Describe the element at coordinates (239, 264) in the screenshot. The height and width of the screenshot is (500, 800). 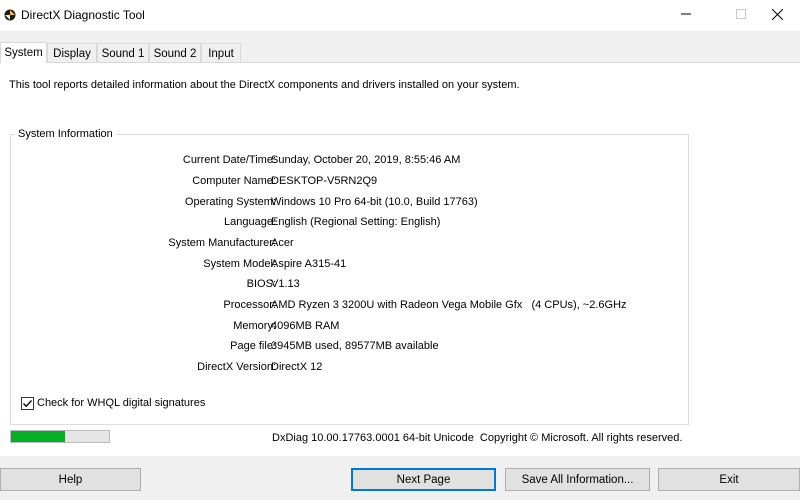
I see `info-label: System Model:` at that location.